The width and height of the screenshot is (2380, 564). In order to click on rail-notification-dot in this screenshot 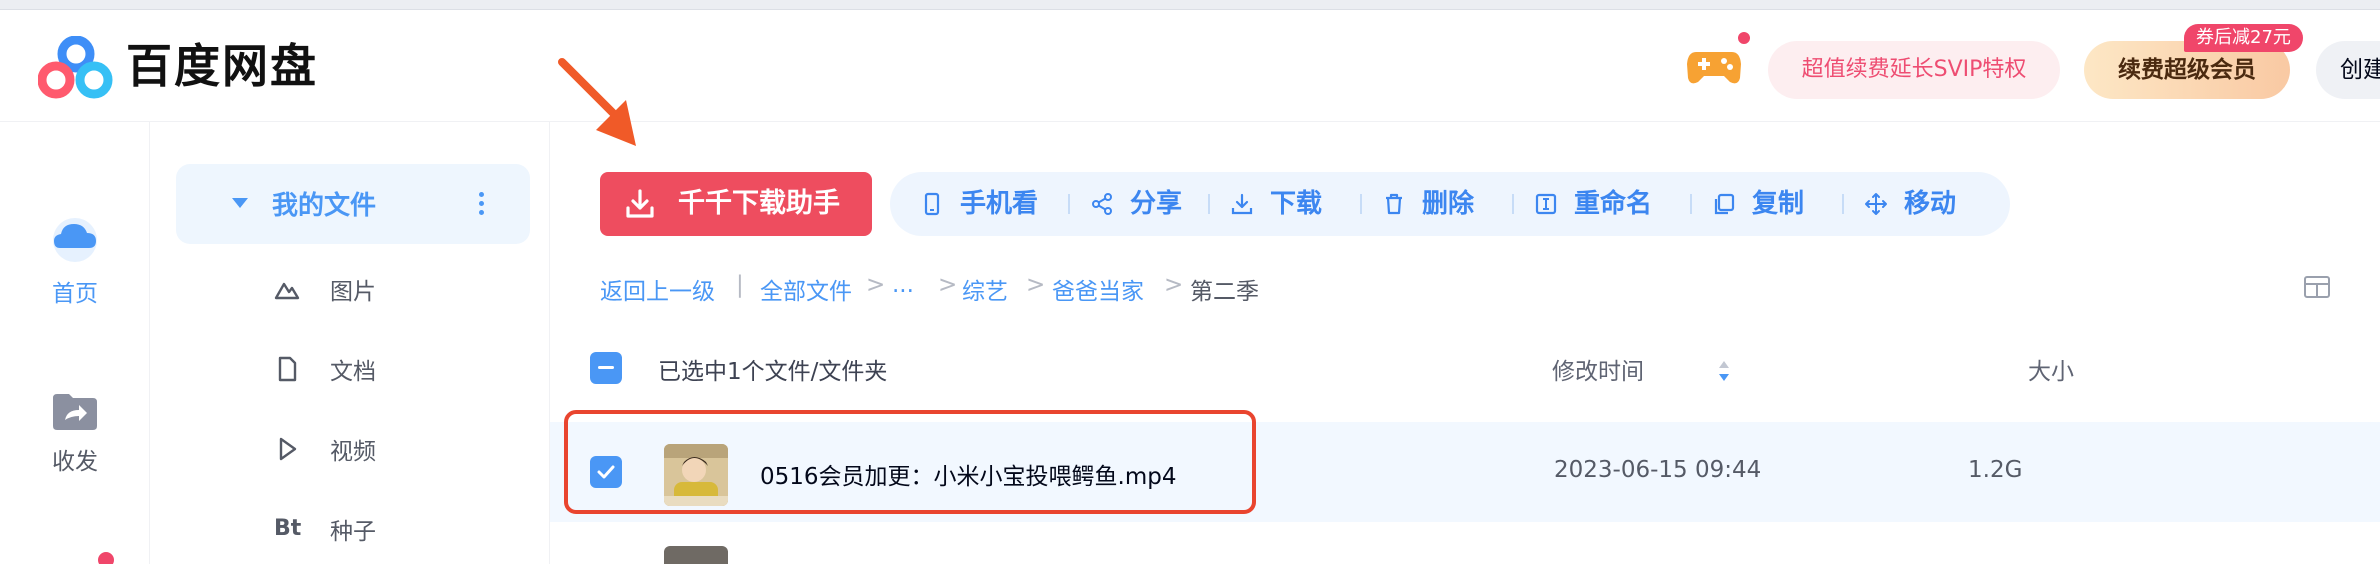, I will do `click(106, 558)`.